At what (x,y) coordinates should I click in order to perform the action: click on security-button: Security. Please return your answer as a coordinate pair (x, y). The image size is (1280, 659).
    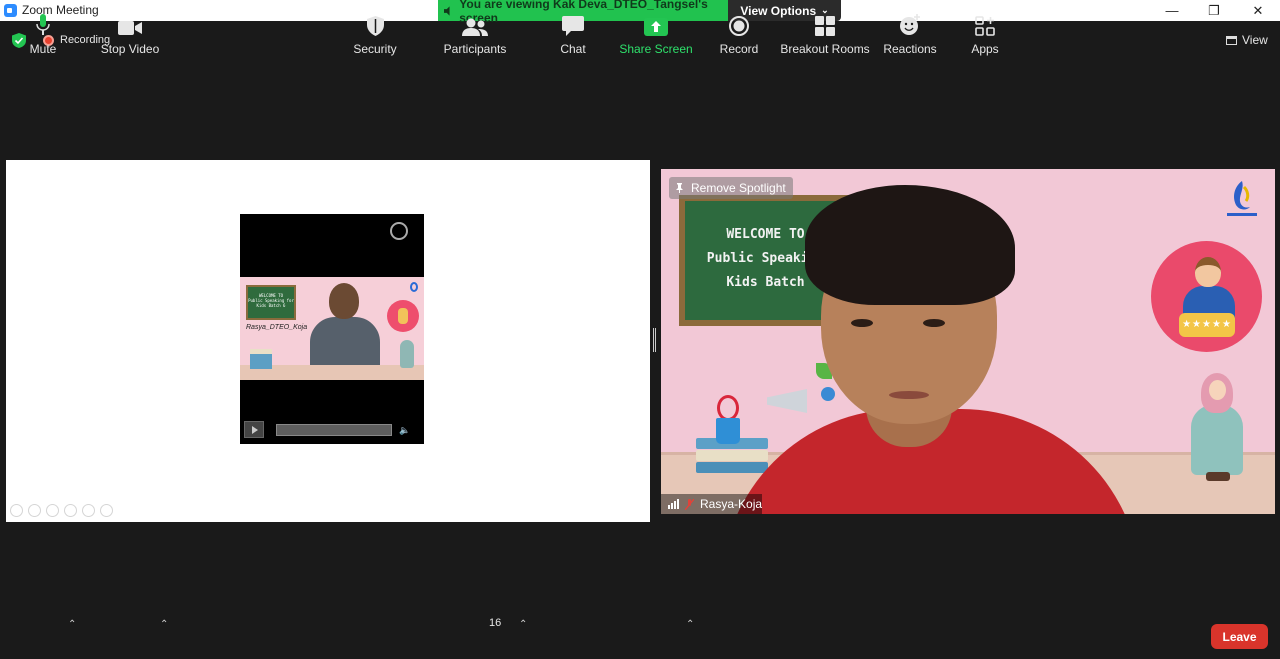
    Looking at the image, I should click on (375, 34).